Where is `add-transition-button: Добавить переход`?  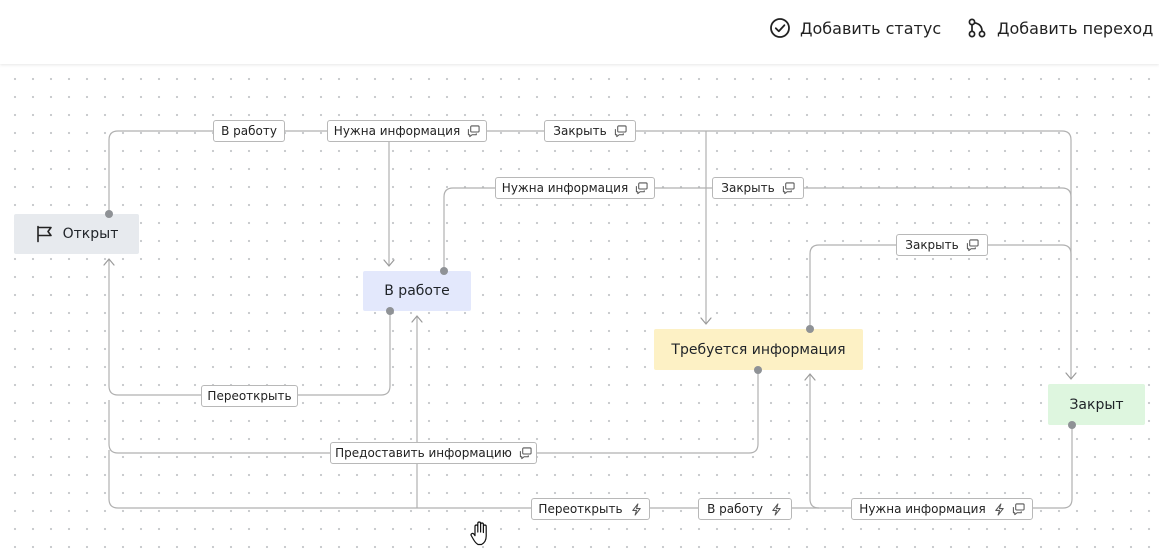
add-transition-button: Добавить переход is located at coordinates (1059, 28).